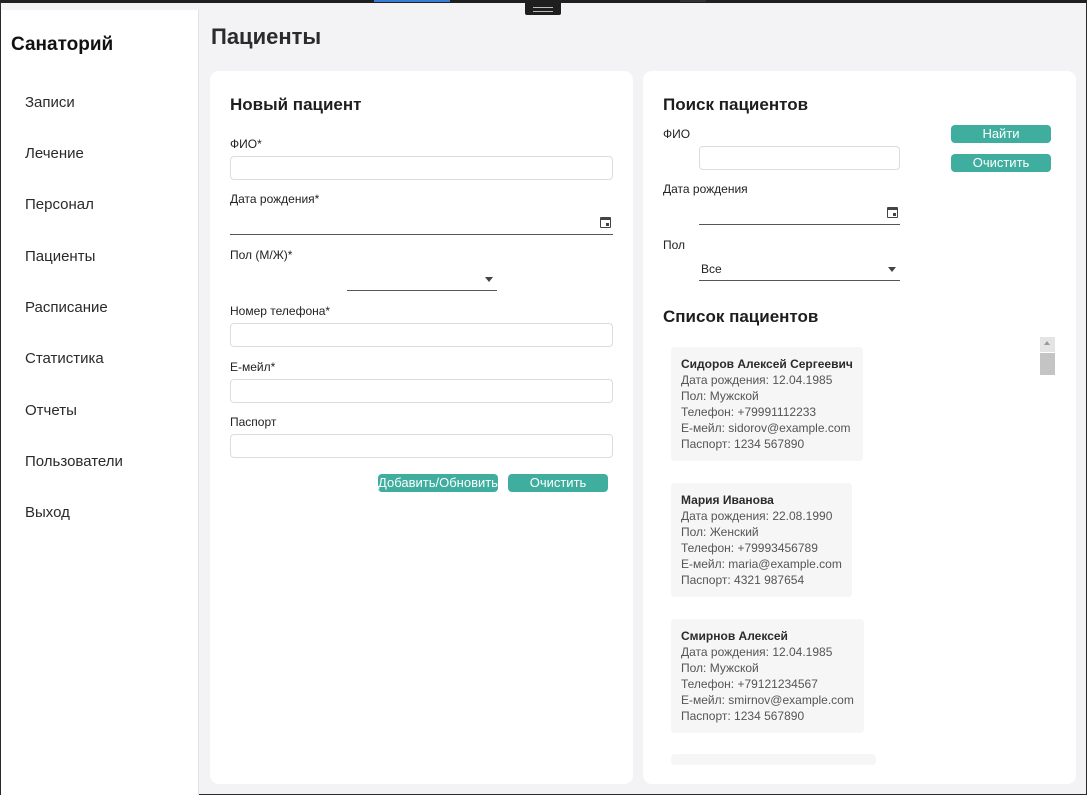 The image size is (1087, 795). I want to click on patient-phone: Телефон: +79991112233, so click(749, 412).